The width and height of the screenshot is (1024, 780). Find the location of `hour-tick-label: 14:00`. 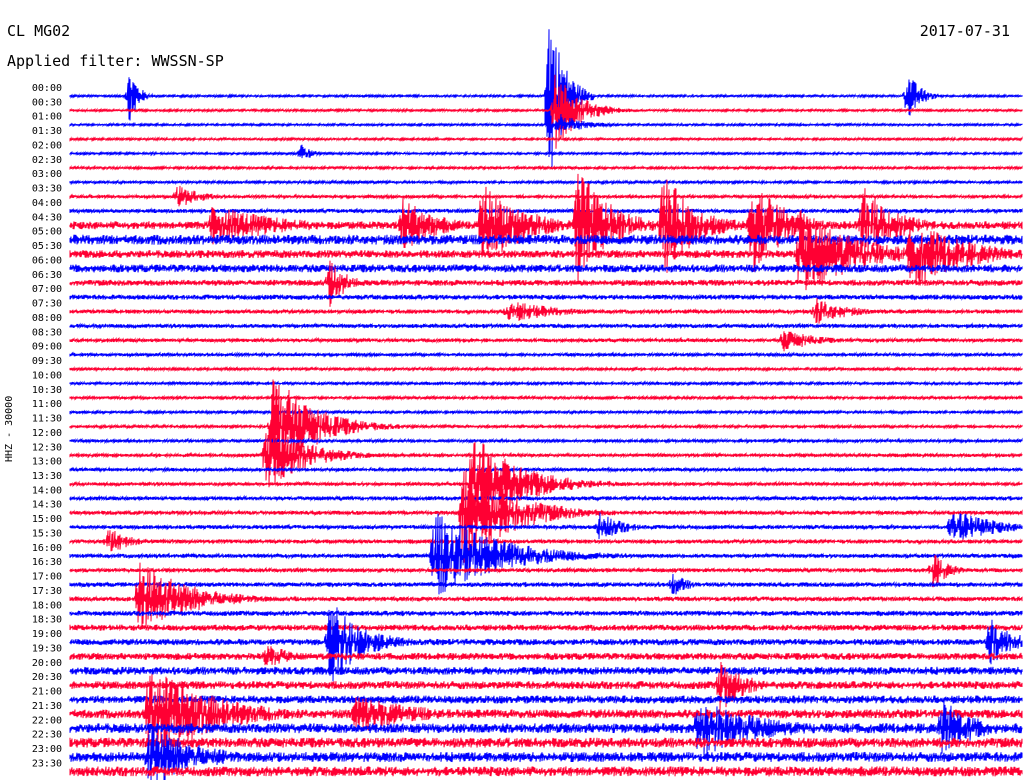

hour-tick-label: 14:00 is located at coordinates (47, 490).